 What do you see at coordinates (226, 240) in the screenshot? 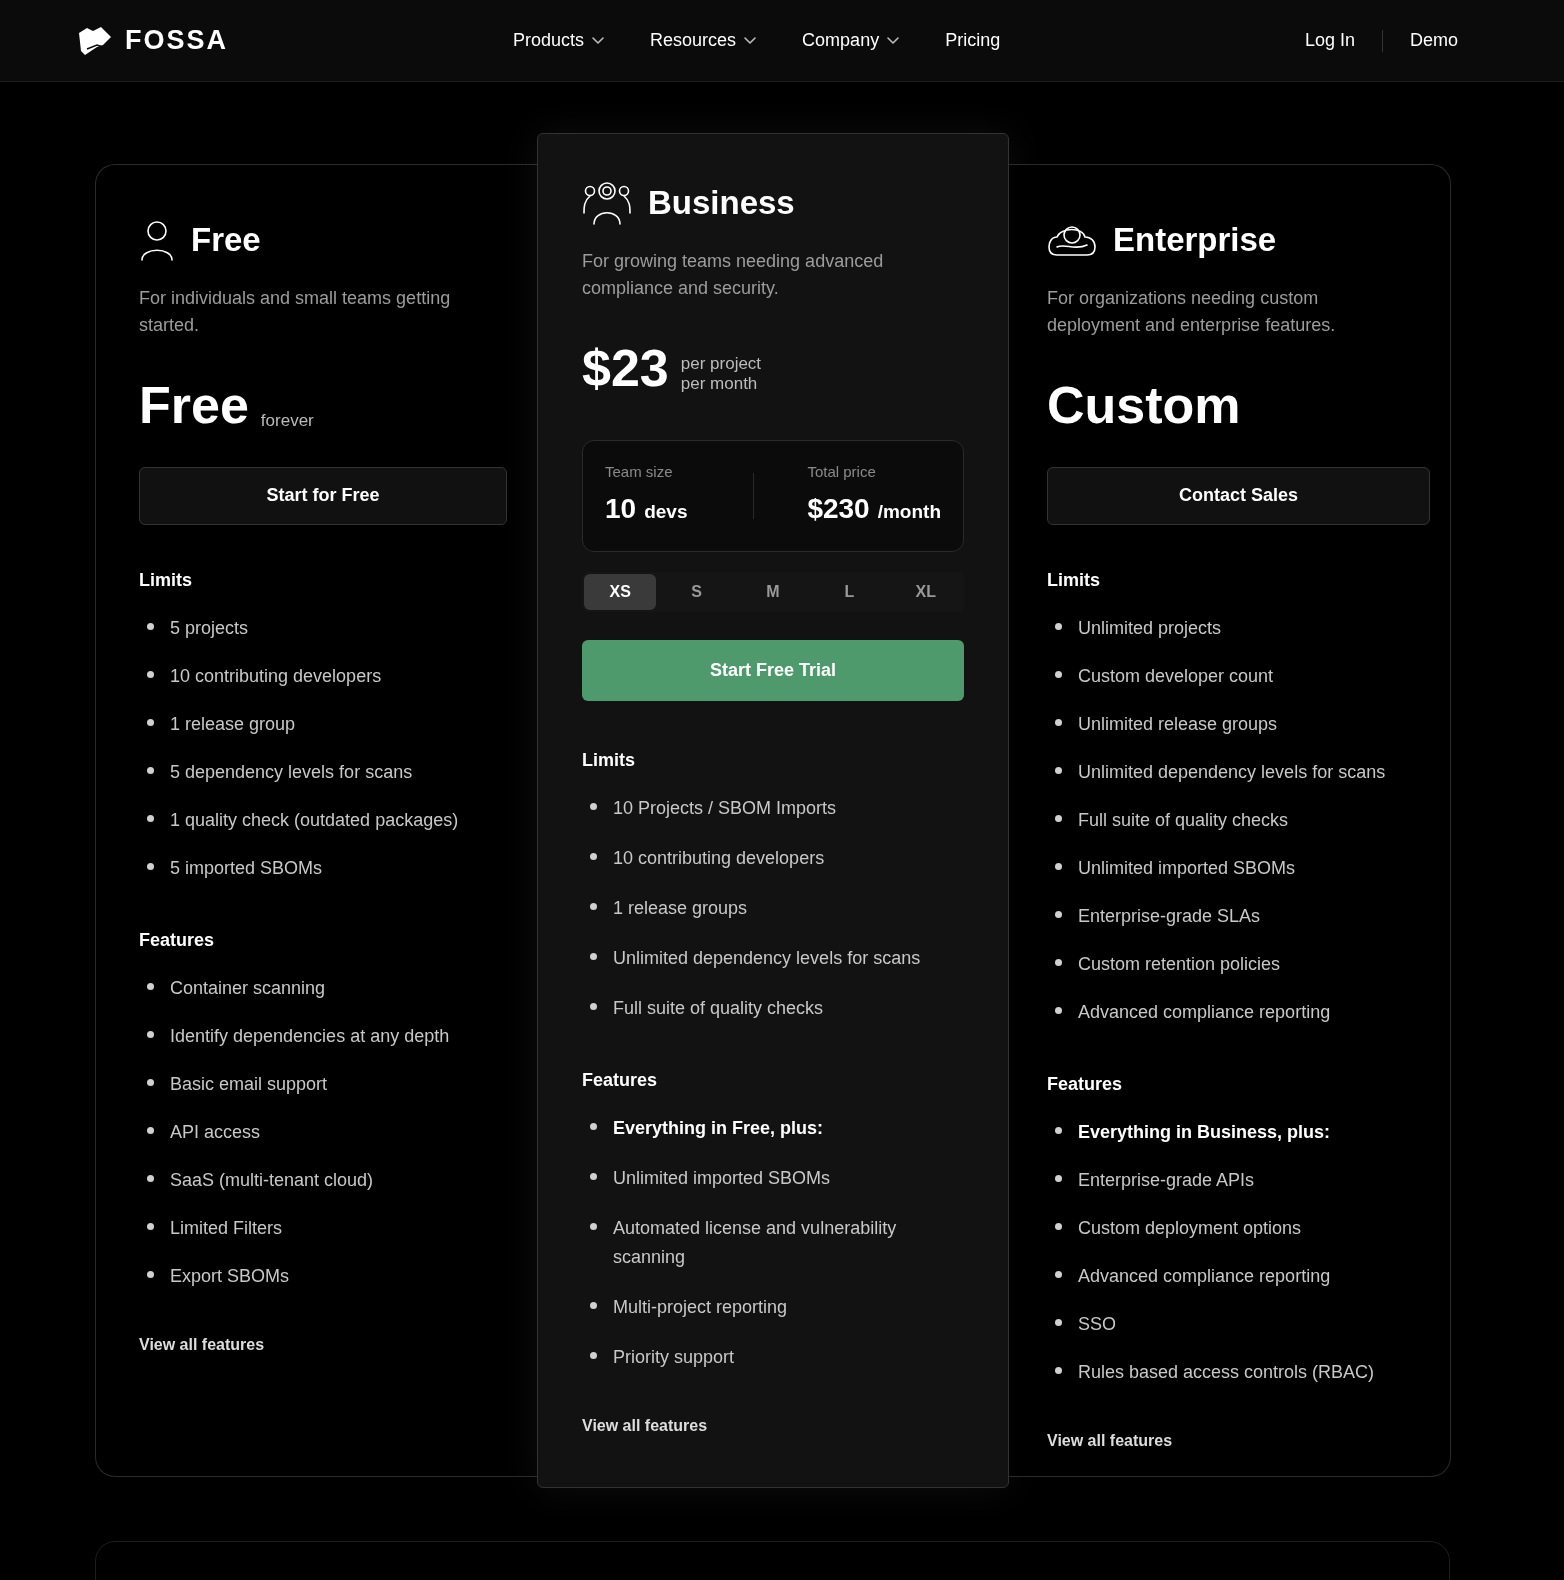
I see `plan-title: Free` at bounding box center [226, 240].